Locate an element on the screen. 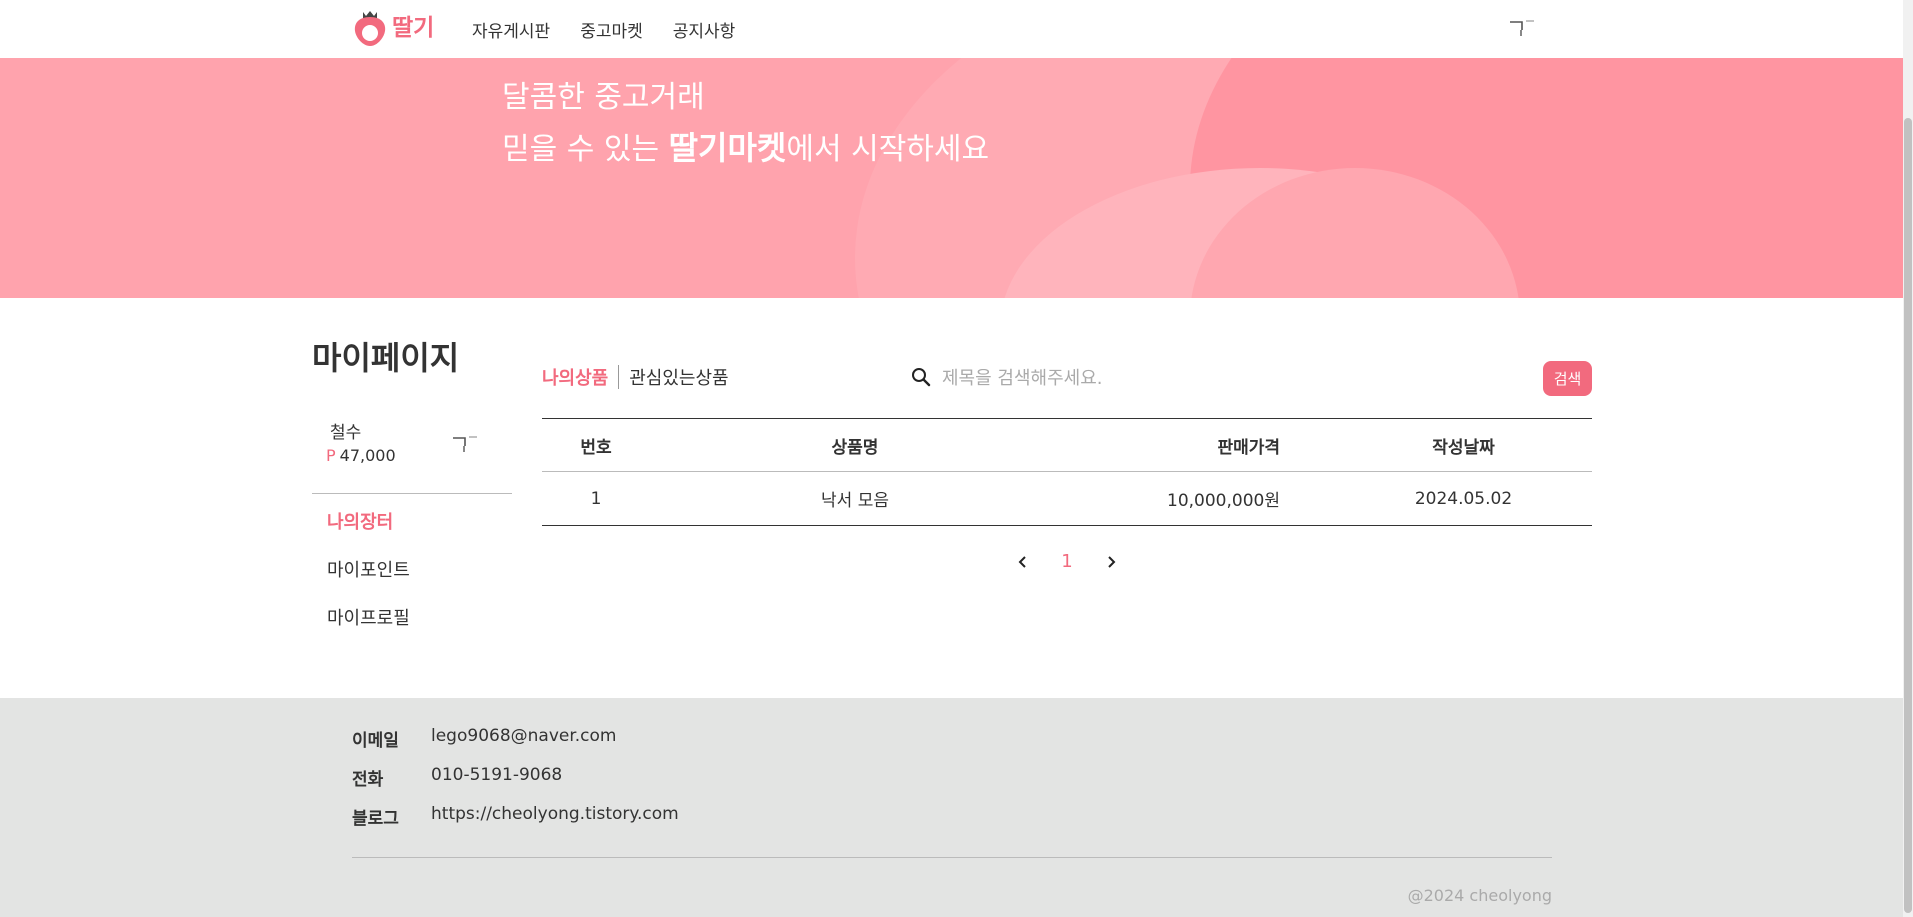  table-header: 번호 상품명 판매가격 작성날짜 is located at coordinates (1067, 445).